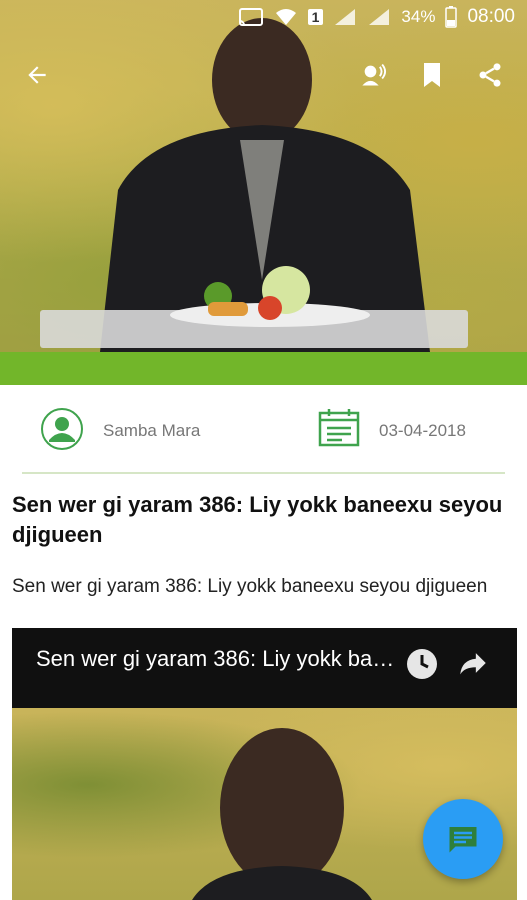  I want to click on wifi-icon, so click(285, 17).